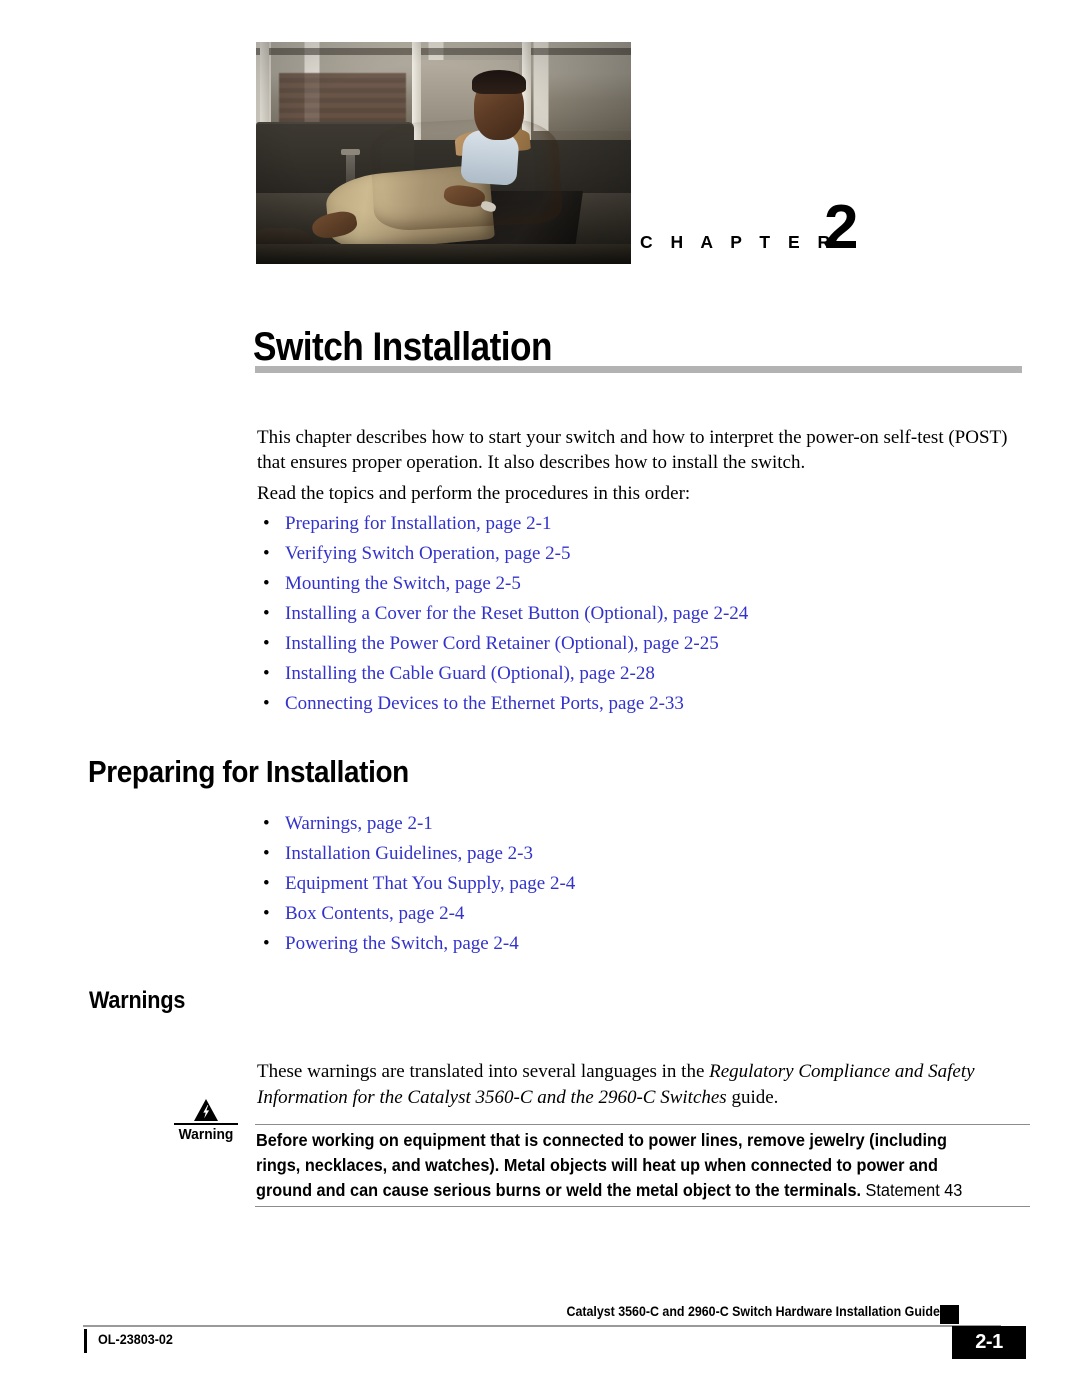  What do you see at coordinates (638, 584) in the screenshot?
I see `list-item: • Mounting the Switch, page 2-5` at bounding box center [638, 584].